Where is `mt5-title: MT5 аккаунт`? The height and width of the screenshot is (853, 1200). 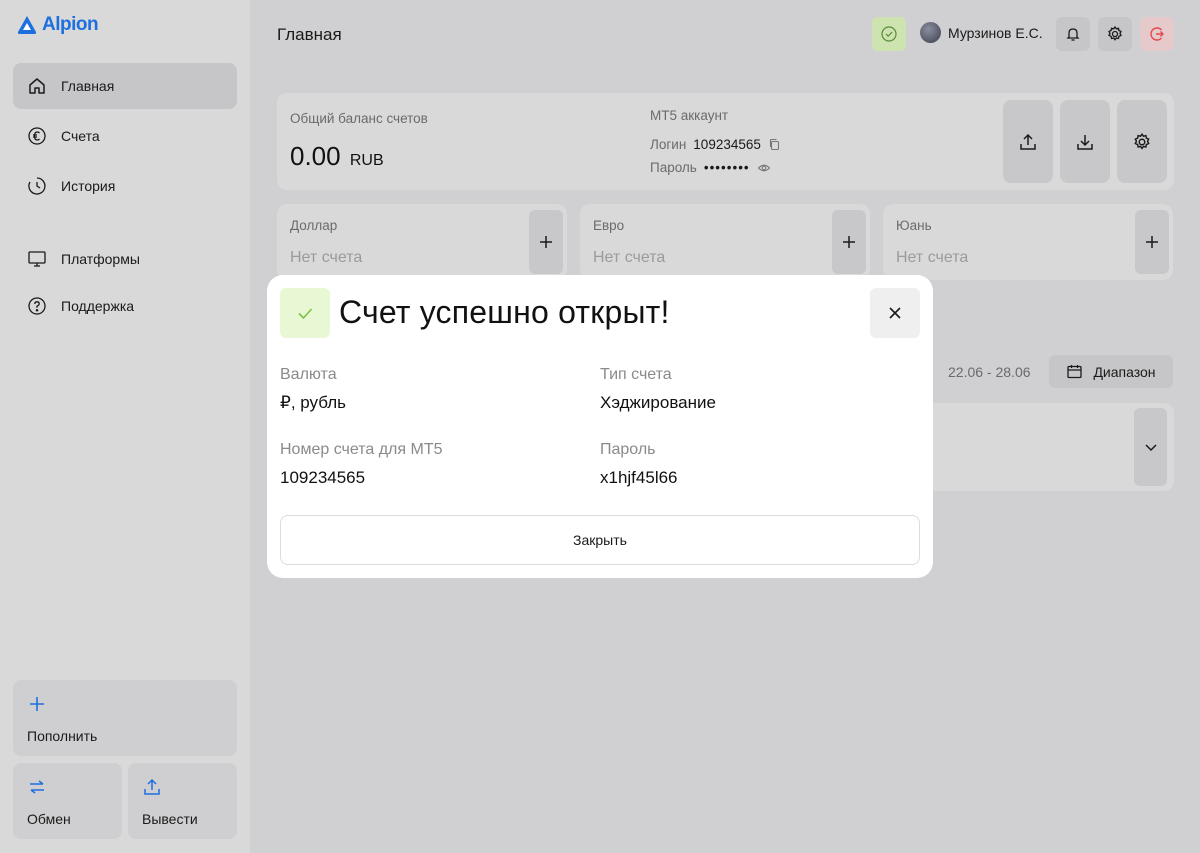
mt5-title: MT5 аккаунт is located at coordinates (689, 115).